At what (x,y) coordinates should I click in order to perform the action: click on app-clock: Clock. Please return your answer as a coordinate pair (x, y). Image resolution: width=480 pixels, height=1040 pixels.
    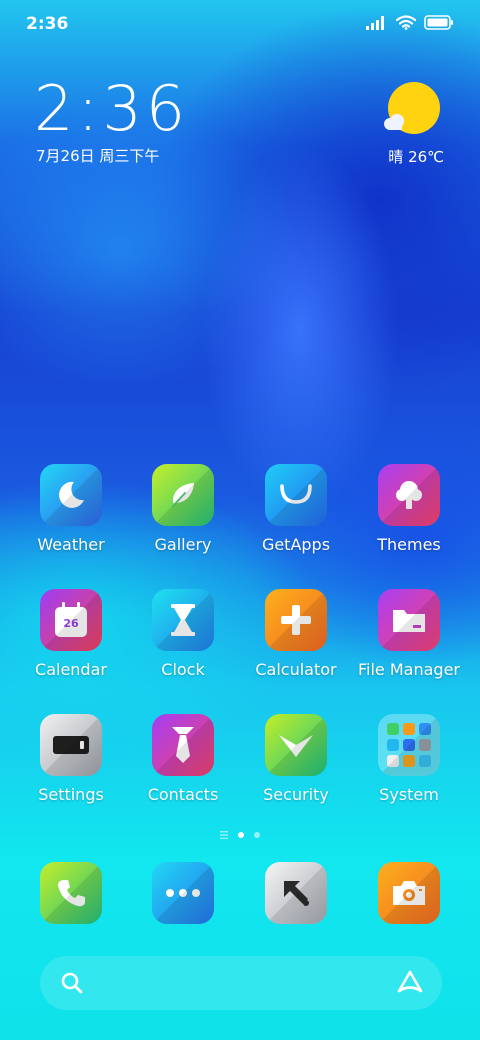
    Looking at the image, I should click on (183, 634).